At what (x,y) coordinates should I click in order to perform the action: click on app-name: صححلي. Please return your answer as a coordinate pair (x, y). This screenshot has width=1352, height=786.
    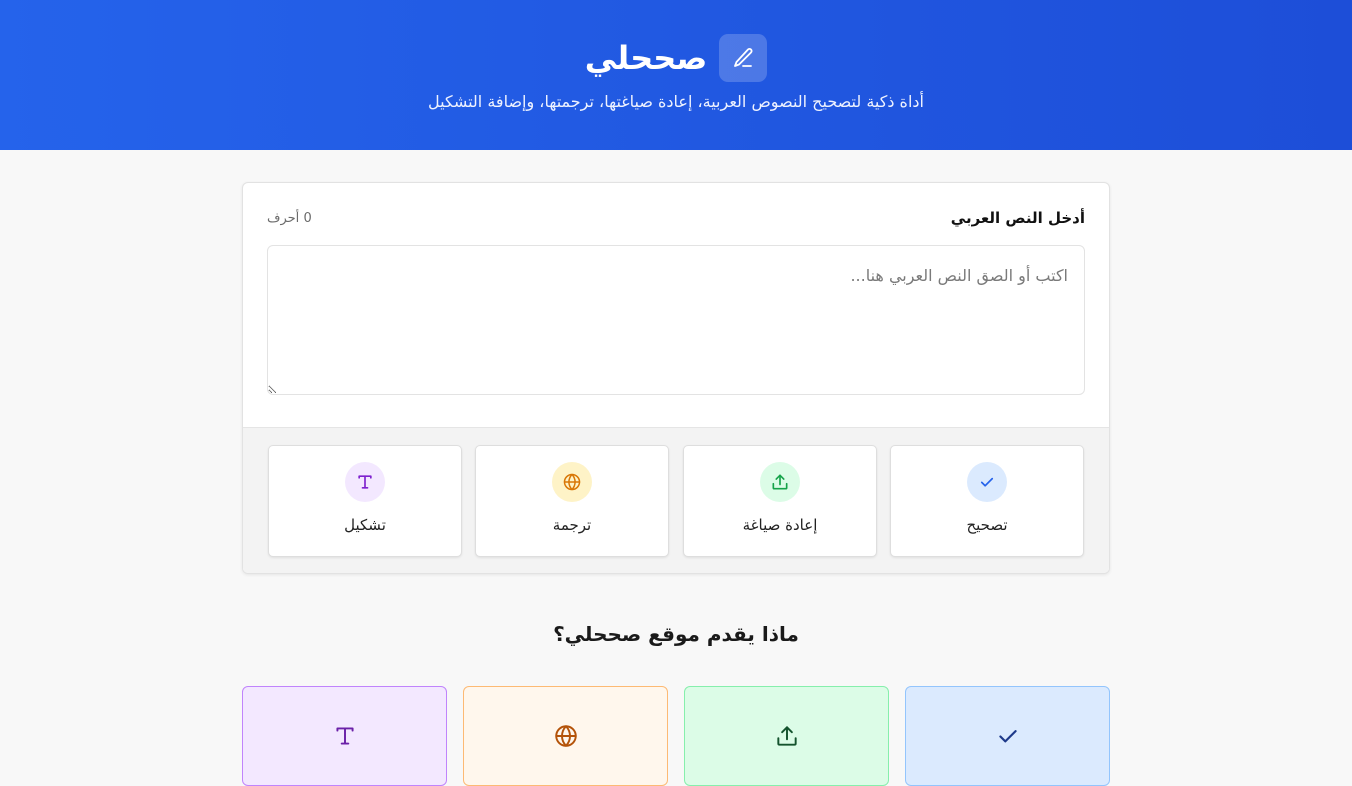
    Looking at the image, I should click on (646, 58).